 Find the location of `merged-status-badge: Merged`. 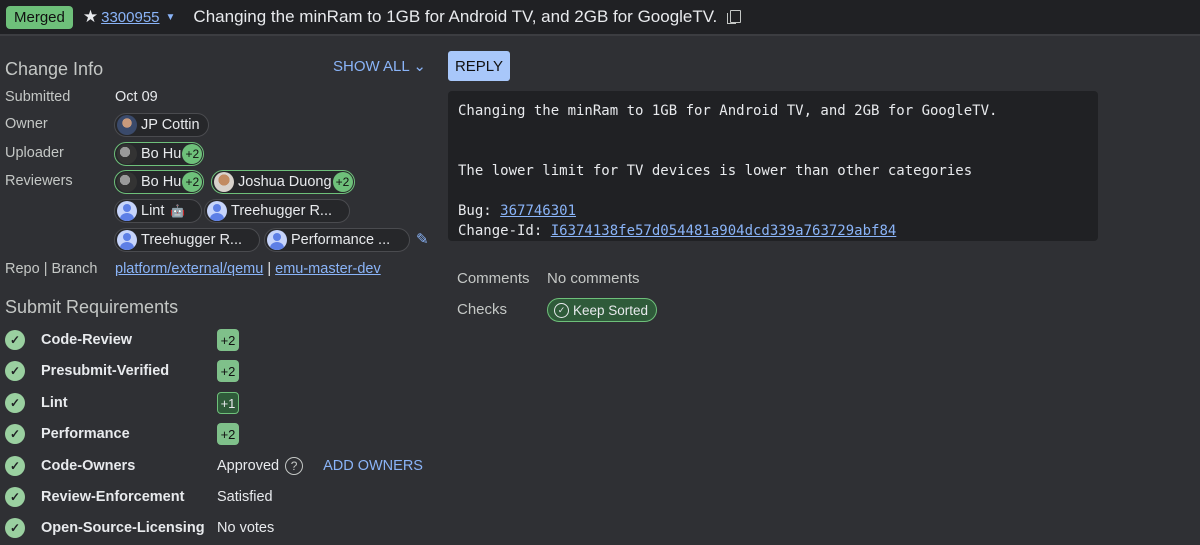

merged-status-badge: Merged is located at coordinates (39, 17).